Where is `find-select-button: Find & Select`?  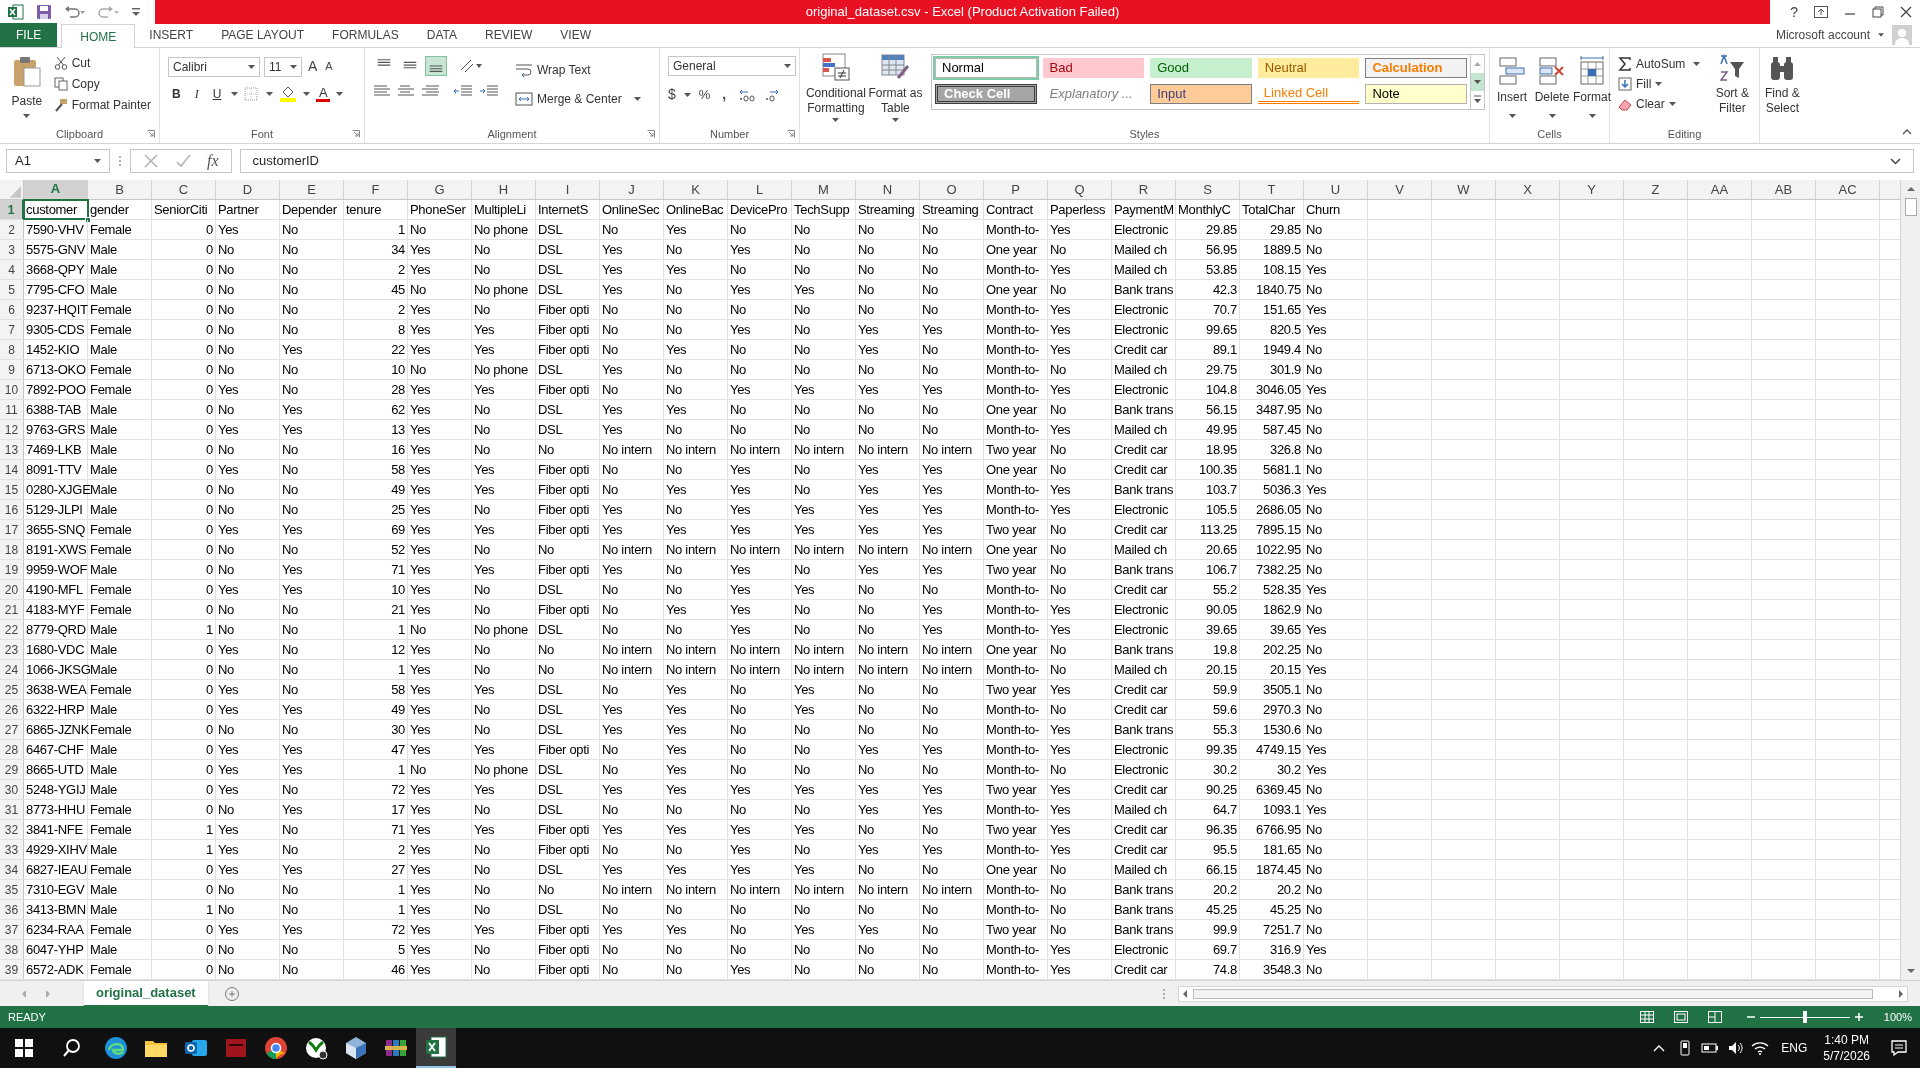
find-select-button: Find & Select is located at coordinates (1782, 89).